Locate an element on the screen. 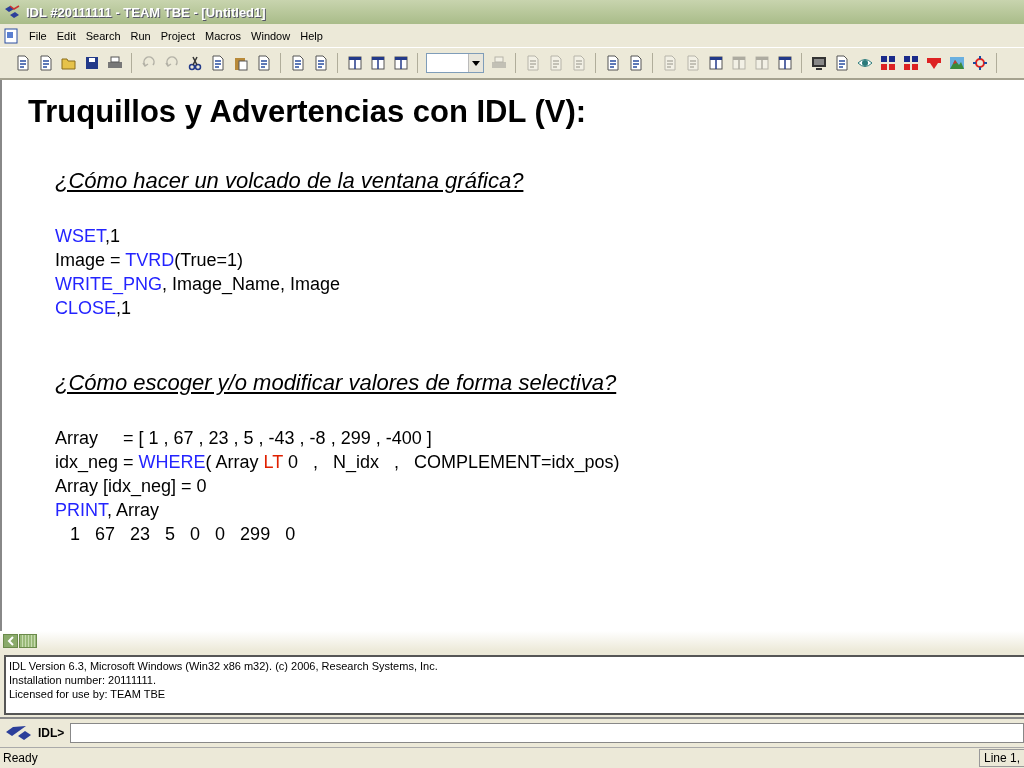 The width and height of the screenshot is (1024, 768). code-line: Array = [ 1 , 67 , 23 , 5 , -43 , -8 , 299 , -400 ] is located at coordinates (243, 438).